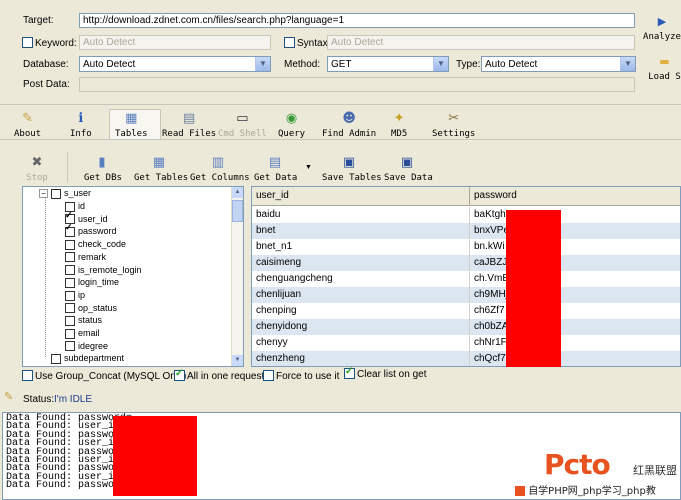 Image resolution: width=681 pixels, height=500 pixels. I want to click on type-select: Auto Detect ▼, so click(558, 64).